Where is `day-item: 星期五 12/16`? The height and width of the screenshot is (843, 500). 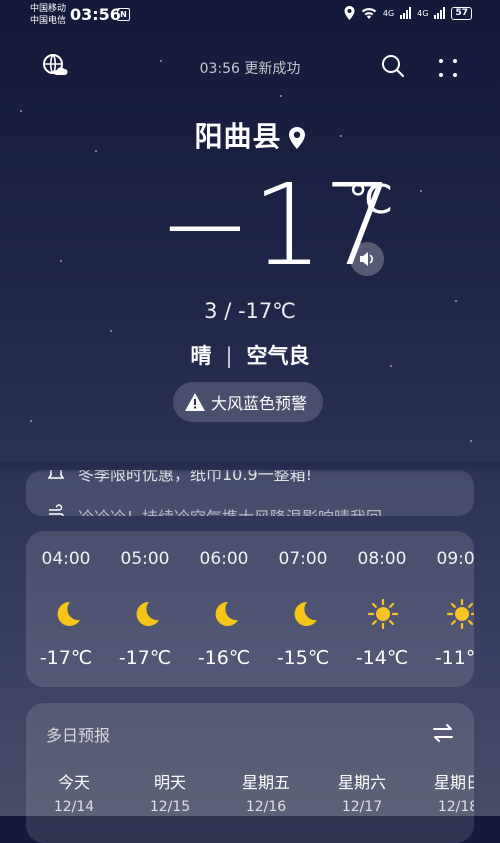 day-item: 星期五 12/16 is located at coordinates (266, 792).